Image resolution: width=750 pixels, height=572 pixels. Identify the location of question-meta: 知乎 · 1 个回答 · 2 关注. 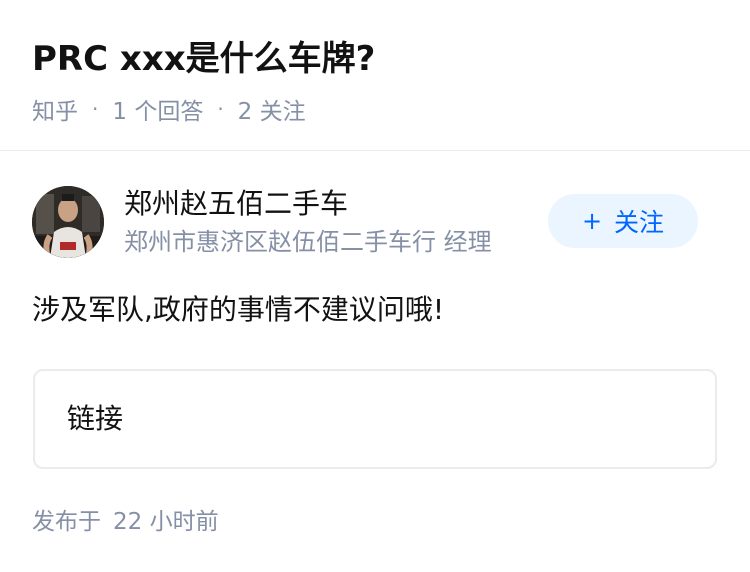
(169, 109).